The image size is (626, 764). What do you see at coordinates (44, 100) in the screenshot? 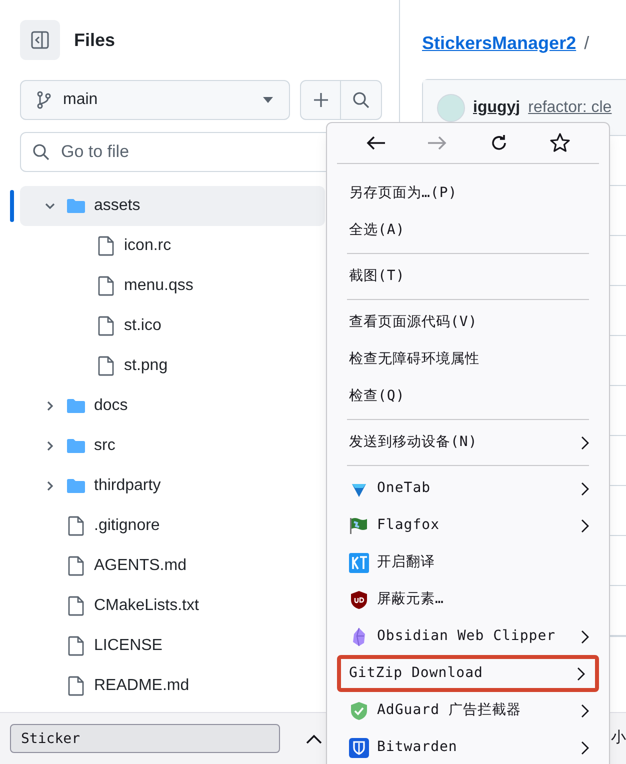
I see `branch-icon` at bounding box center [44, 100].